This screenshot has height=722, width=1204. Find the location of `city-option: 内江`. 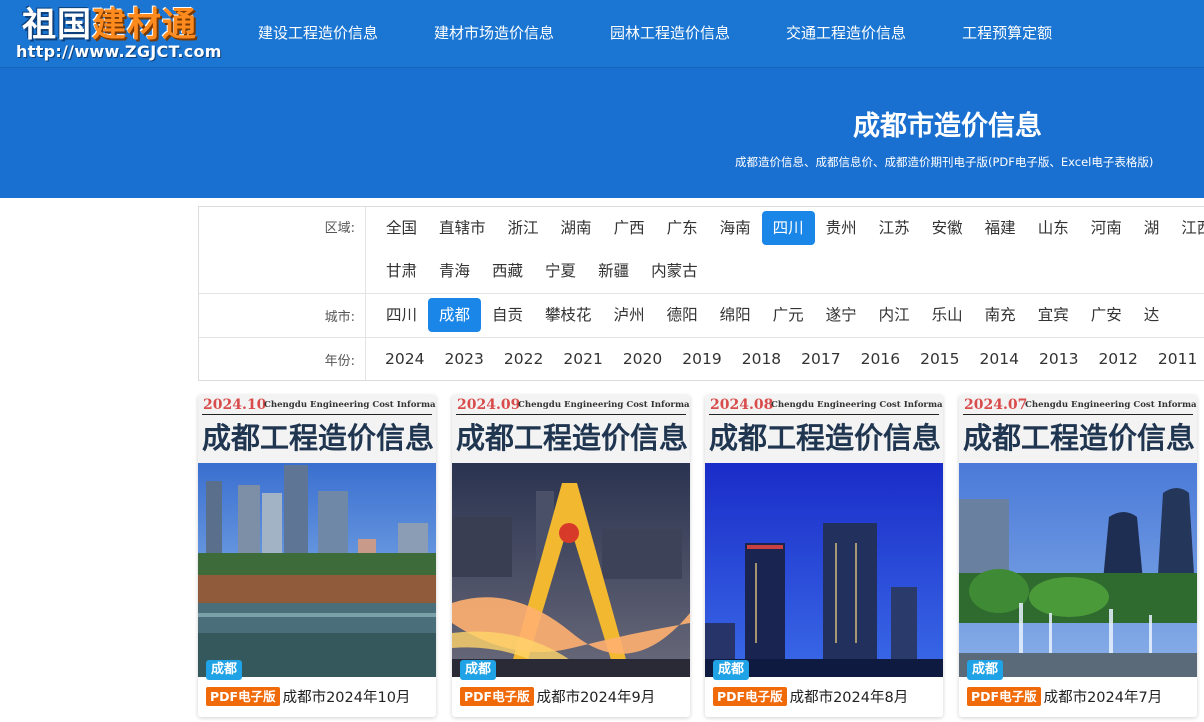

city-option: 内江 is located at coordinates (894, 315).